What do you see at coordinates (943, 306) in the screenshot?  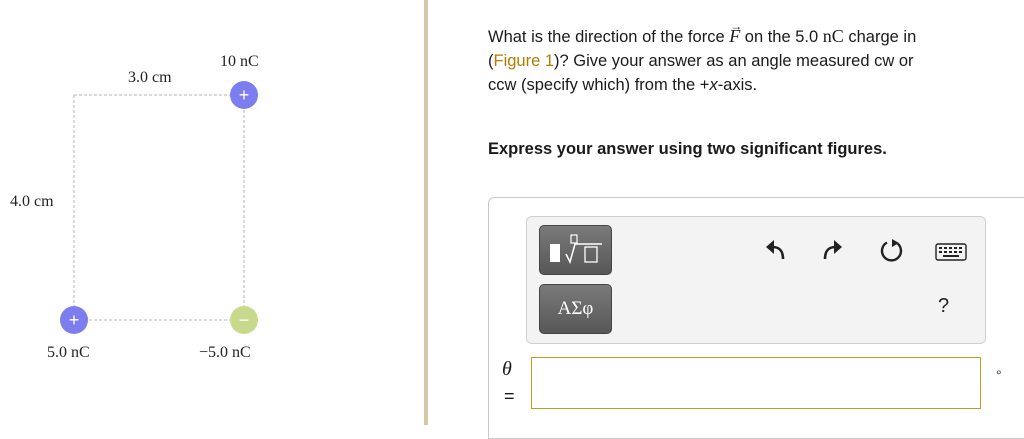 I see `help-button: ?` at bounding box center [943, 306].